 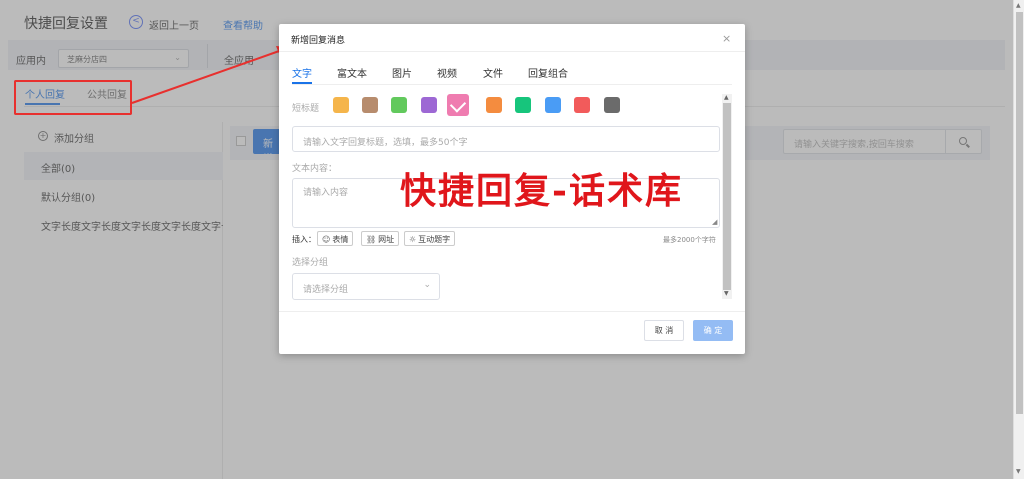 I want to click on watermark-text: 快捷回复-话术库, so click(x=541, y=191).